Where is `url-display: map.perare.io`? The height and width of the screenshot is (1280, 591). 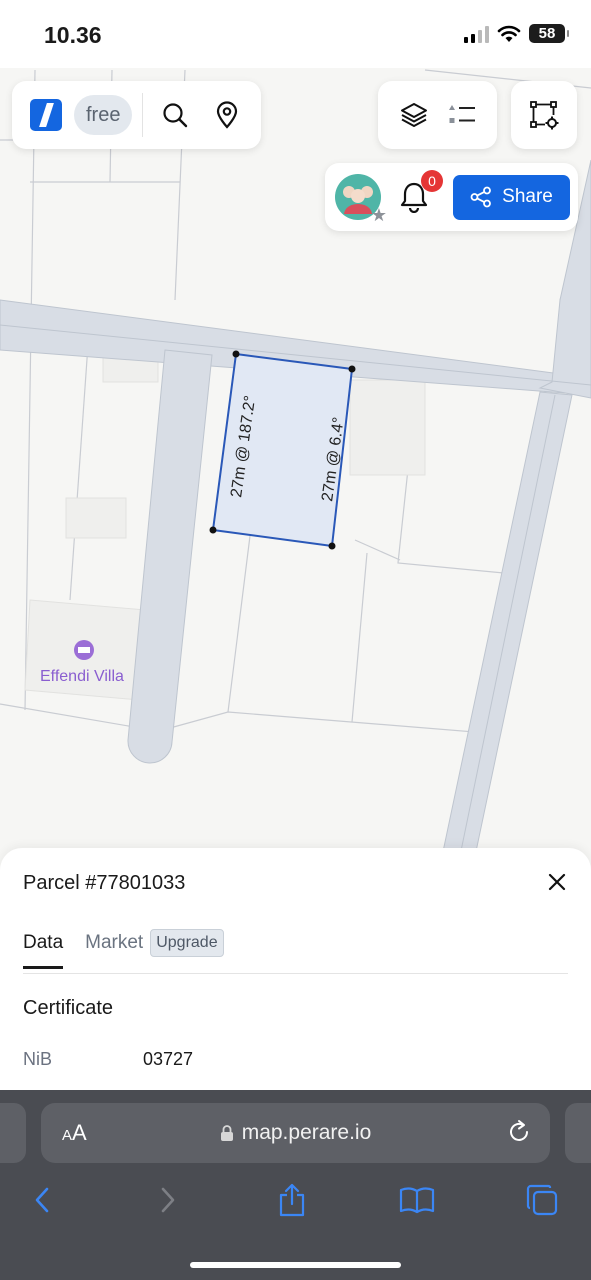
url-display: map.perare.io is located at coordinates (295, 1133).